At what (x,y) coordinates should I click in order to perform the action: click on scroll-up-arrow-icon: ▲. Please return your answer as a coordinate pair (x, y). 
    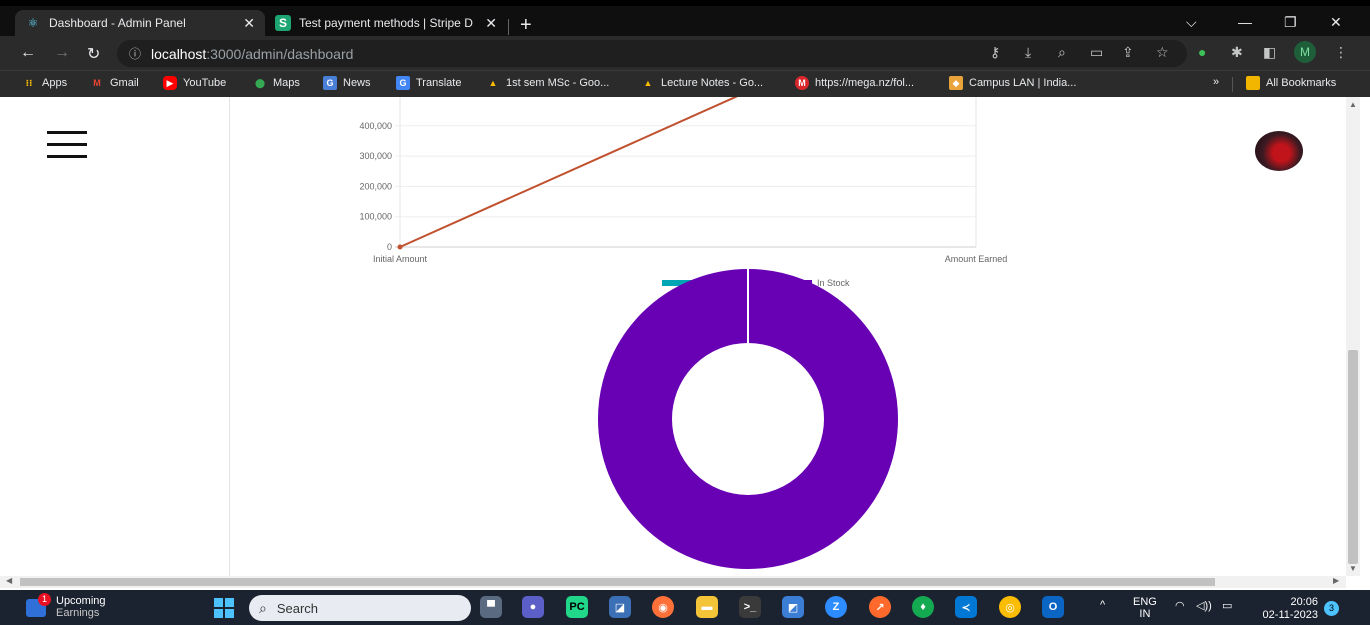
    Looking at the image, I should click on (1353, 104).